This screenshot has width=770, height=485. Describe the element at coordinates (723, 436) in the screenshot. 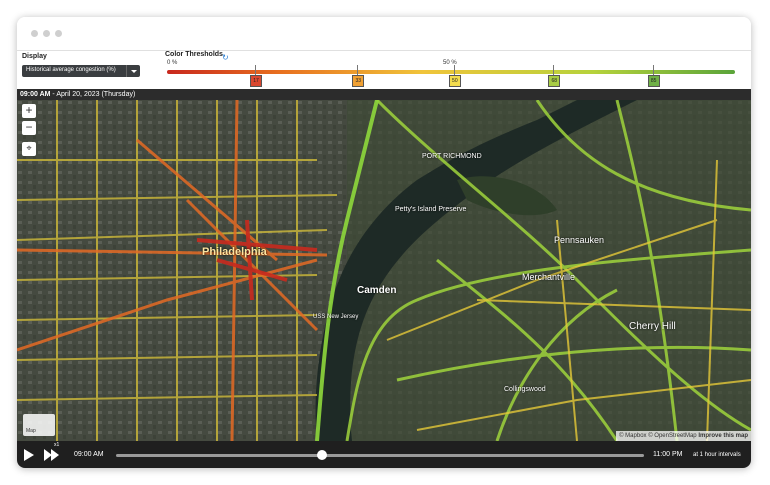

I see `improve-map-link: Improve this map` at that location.